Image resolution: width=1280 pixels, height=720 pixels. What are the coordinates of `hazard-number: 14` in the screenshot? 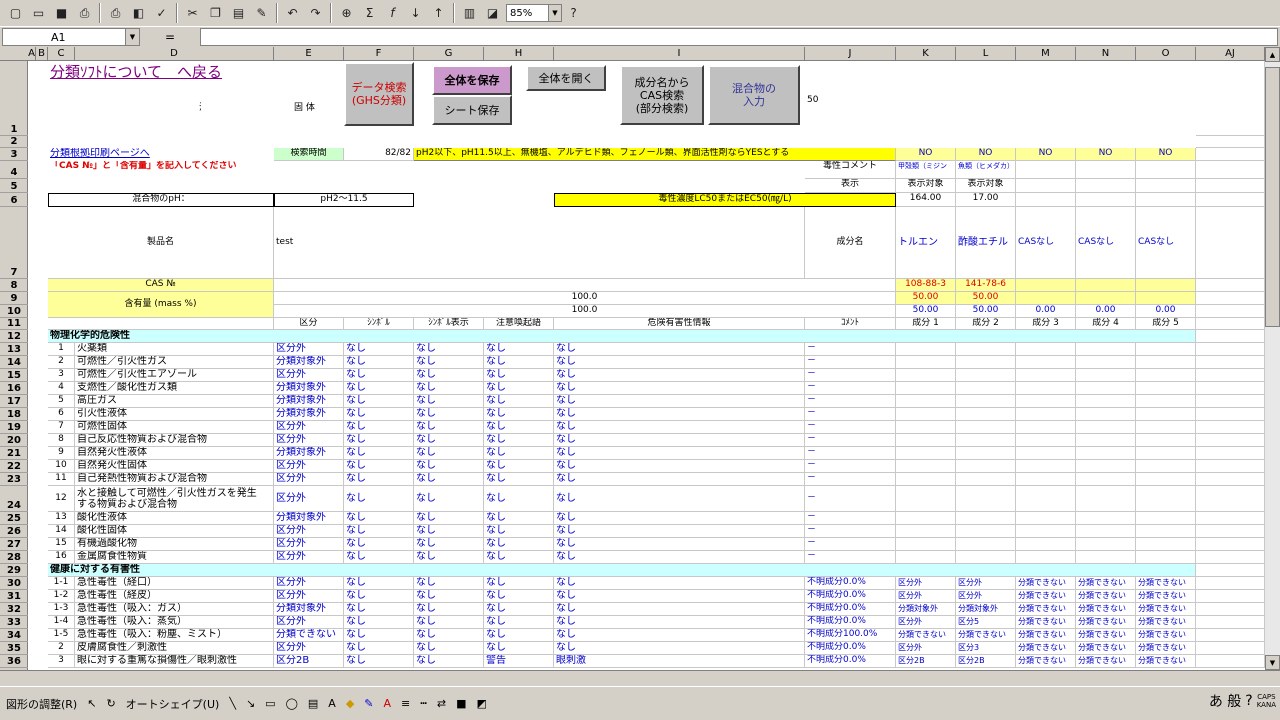 It's located at (61, 531).